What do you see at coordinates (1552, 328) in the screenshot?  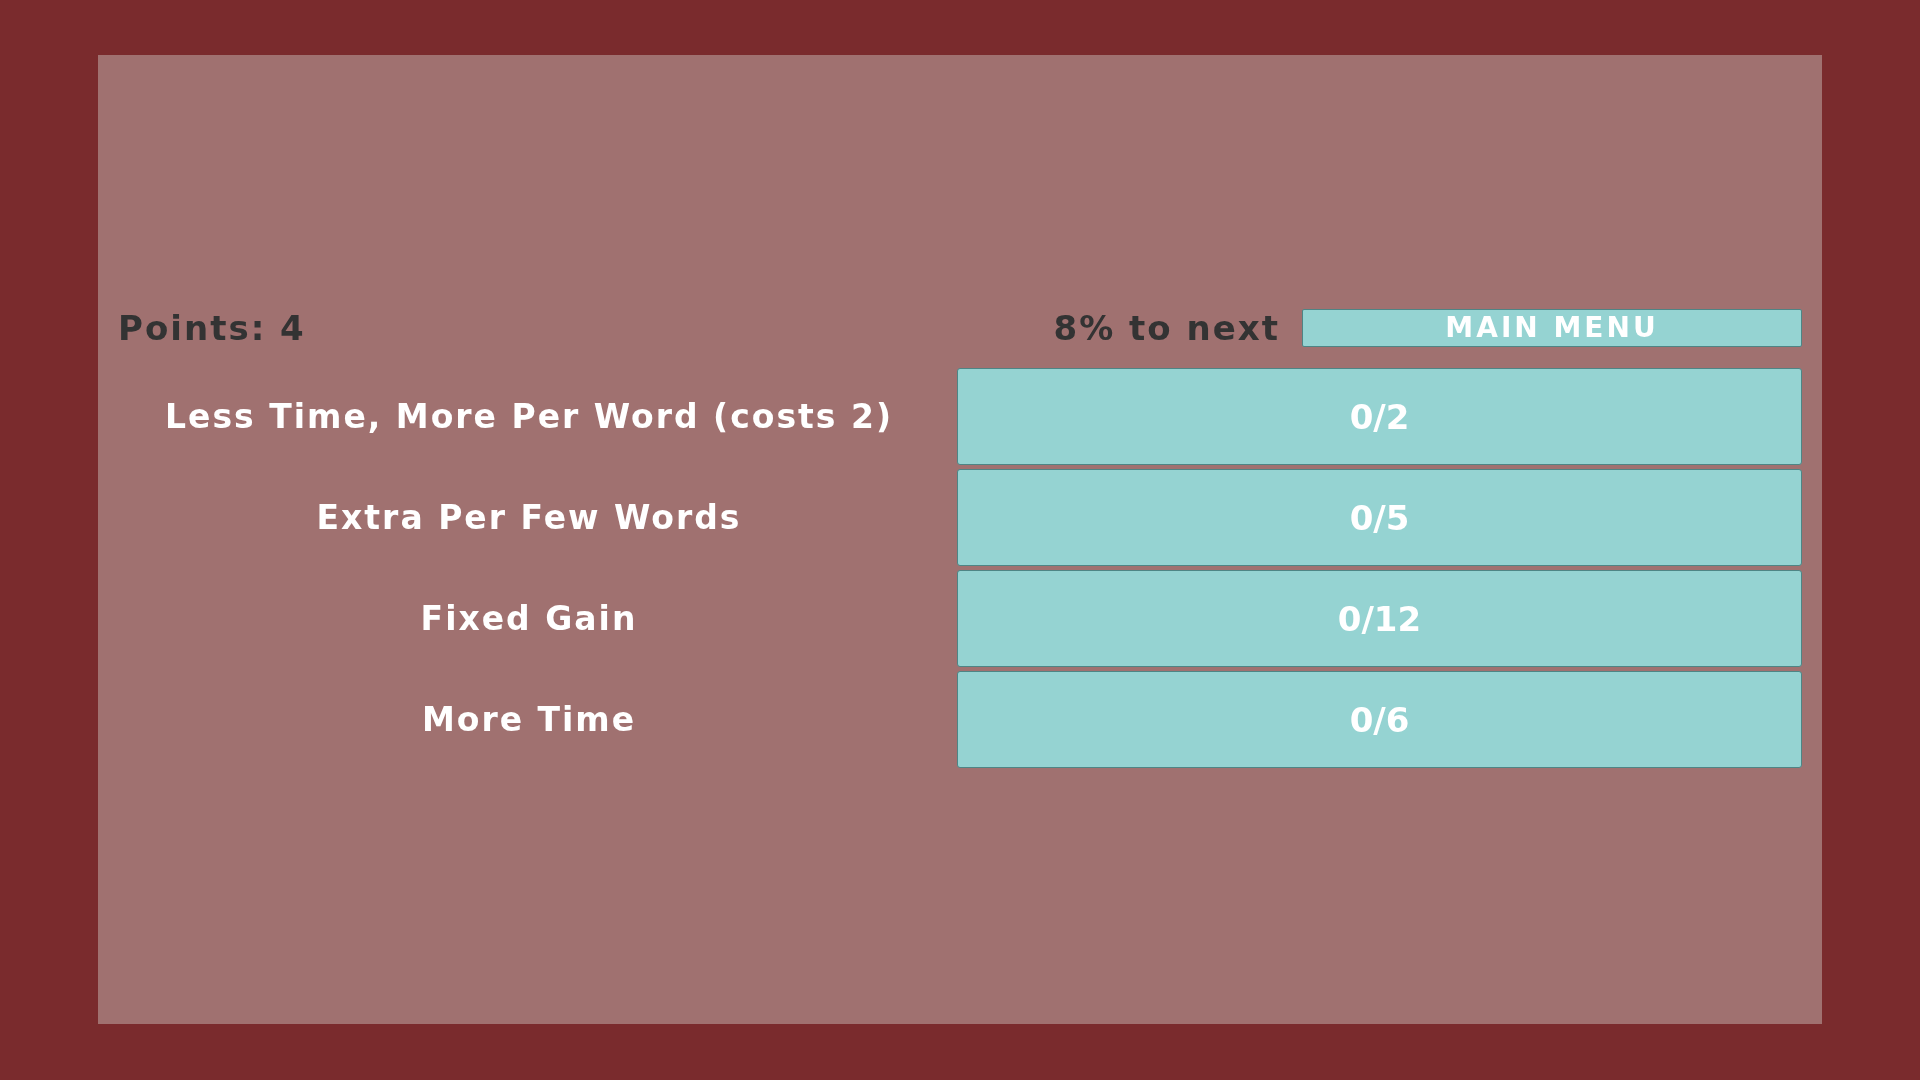 I see `main-menu-button: MAIN MENU` at bounding box center [1552, 328].